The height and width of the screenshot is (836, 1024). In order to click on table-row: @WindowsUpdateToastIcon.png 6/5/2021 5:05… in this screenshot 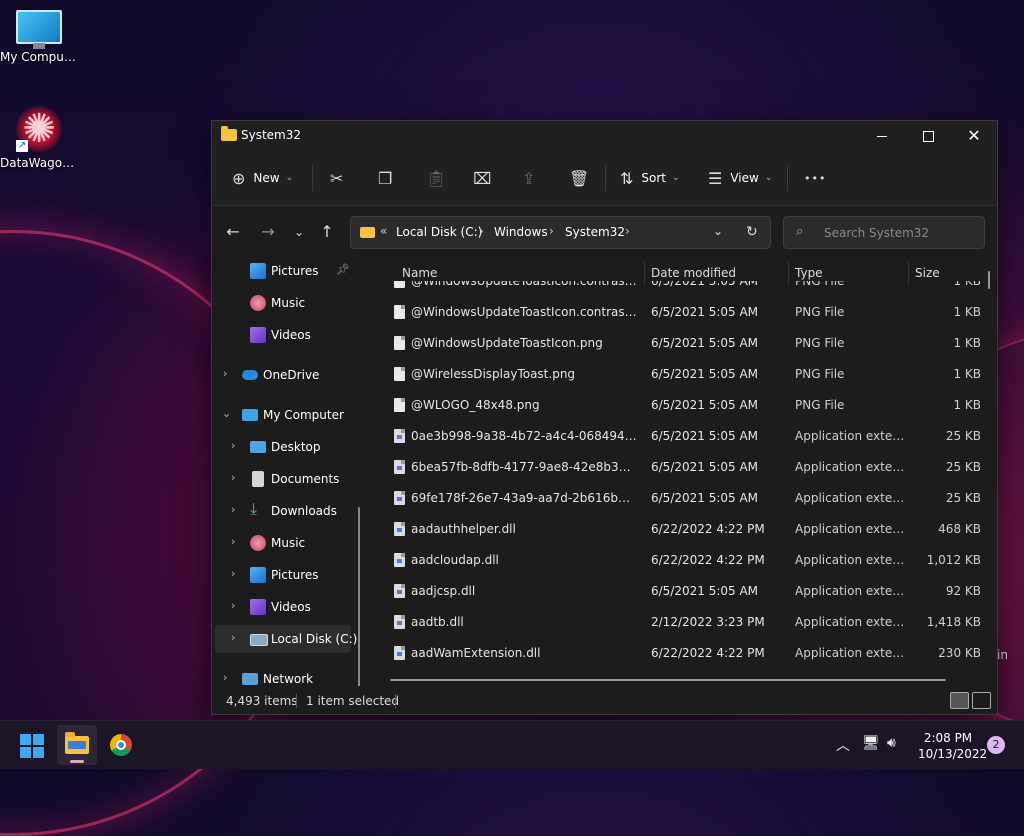, I will do `click(683, 343)`.